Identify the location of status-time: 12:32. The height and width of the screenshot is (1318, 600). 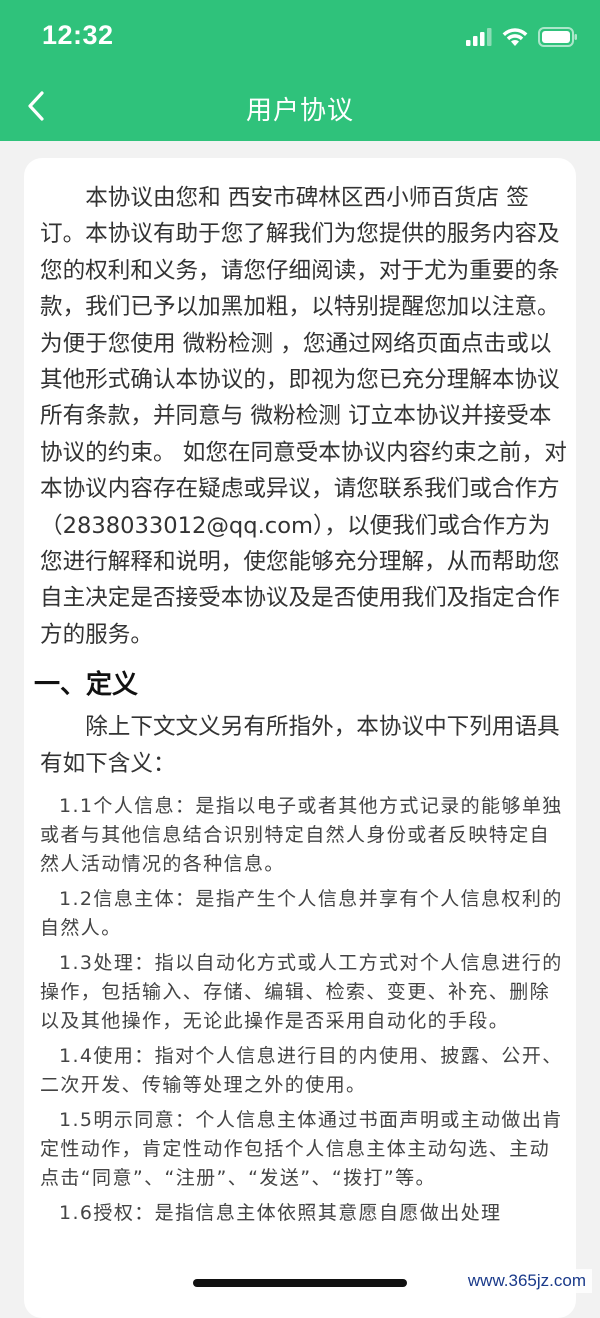
(78, 35).